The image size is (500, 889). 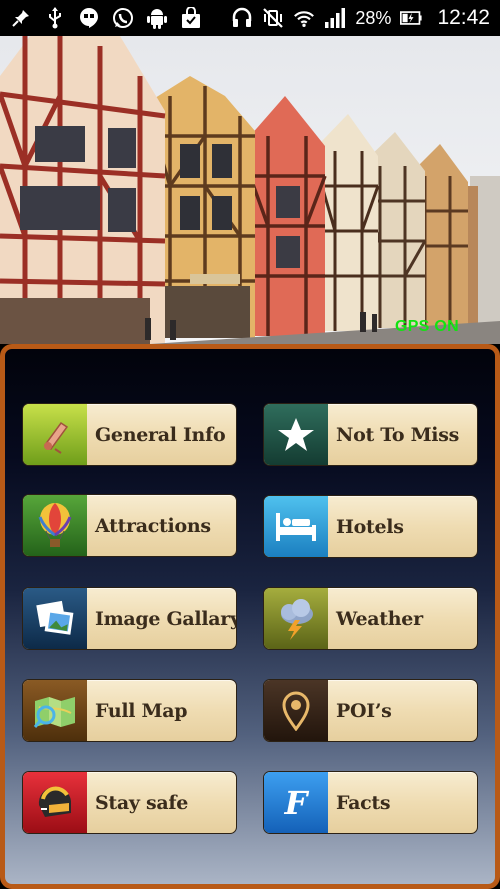 What do you see at coordinates (153, 525) in the screenshot?
I see `attractions-label: Attractions` at bounding box center [153, 525].